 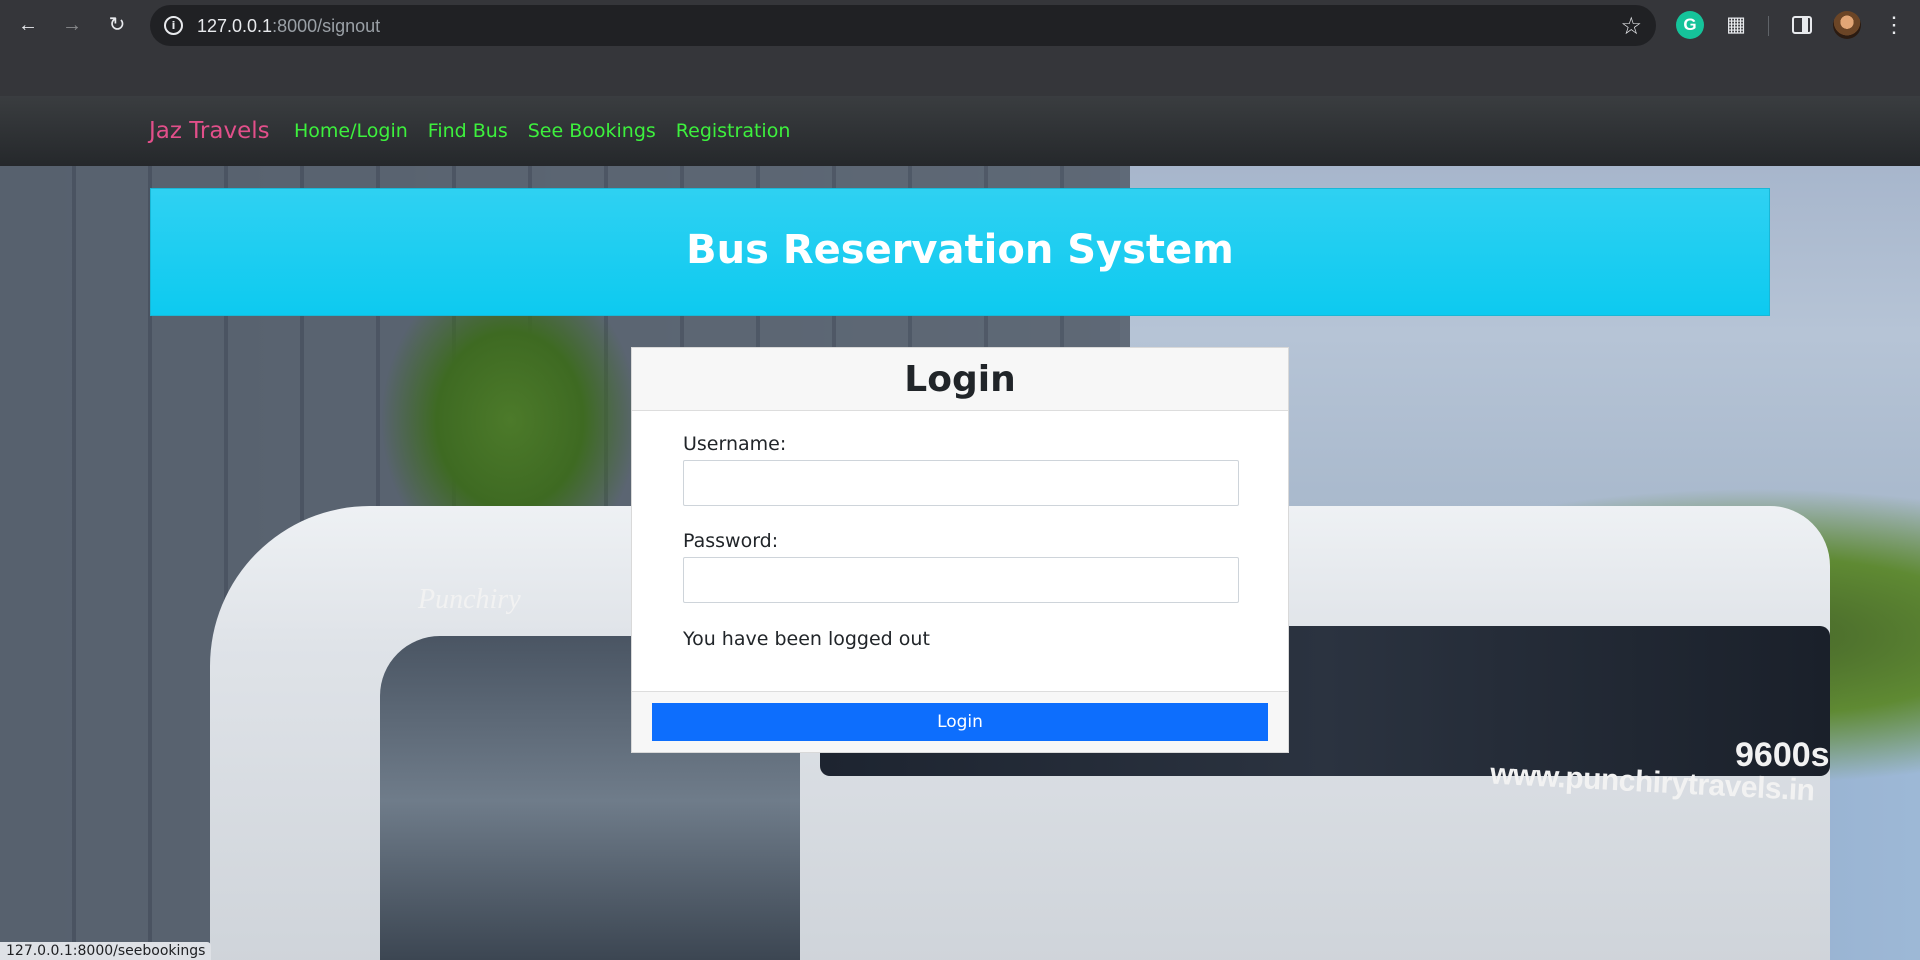 I want to click on profile-avatar, so click(x=1847, y=25).